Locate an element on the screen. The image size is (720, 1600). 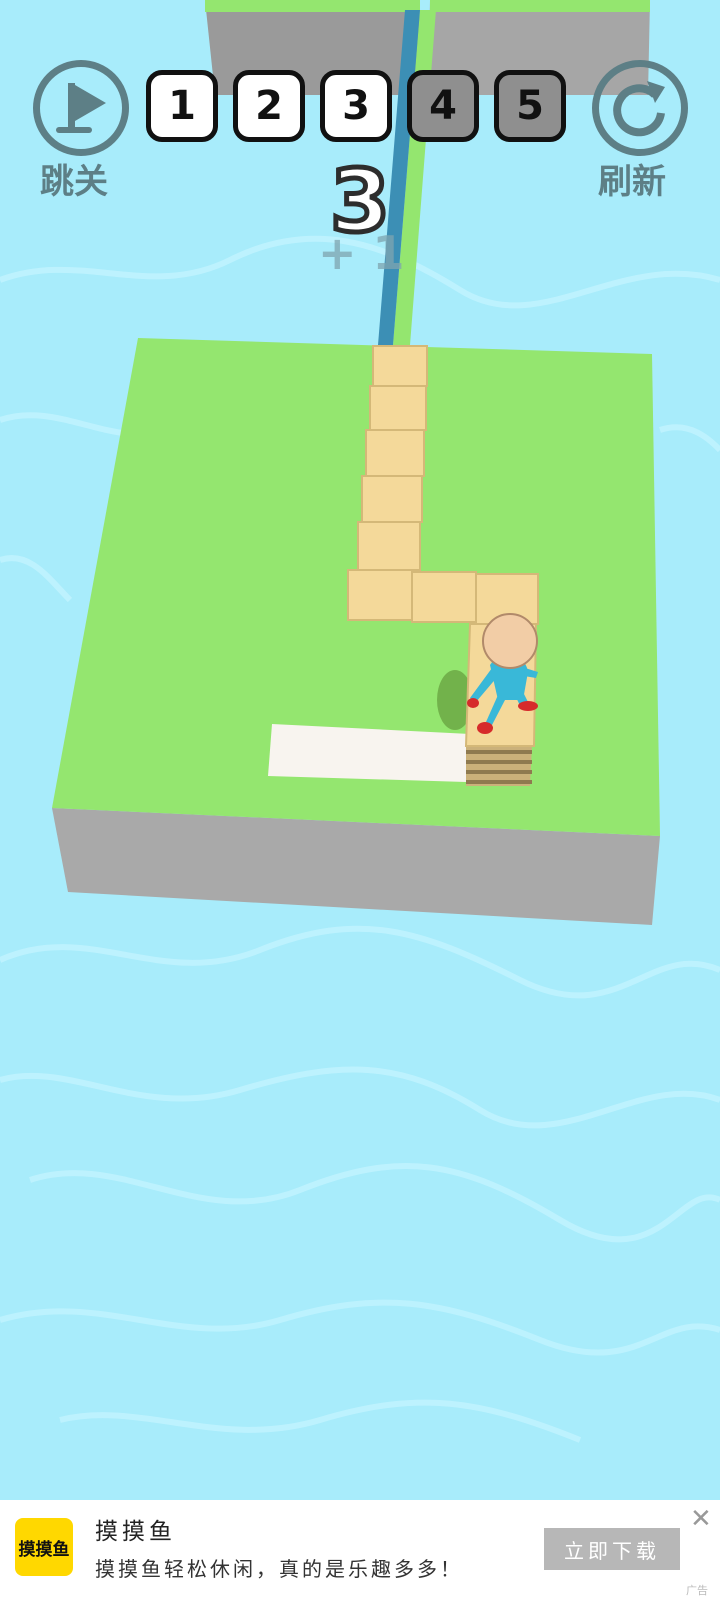
plus-one-popup: + 1 is located at coordinates (361, 253).